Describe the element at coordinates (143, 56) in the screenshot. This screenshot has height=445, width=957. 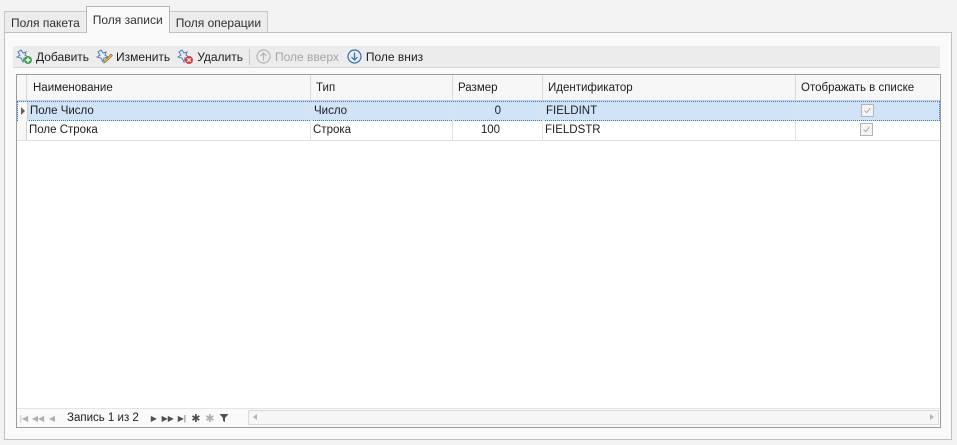
I see `edit-button-label: Изменить` at that location.